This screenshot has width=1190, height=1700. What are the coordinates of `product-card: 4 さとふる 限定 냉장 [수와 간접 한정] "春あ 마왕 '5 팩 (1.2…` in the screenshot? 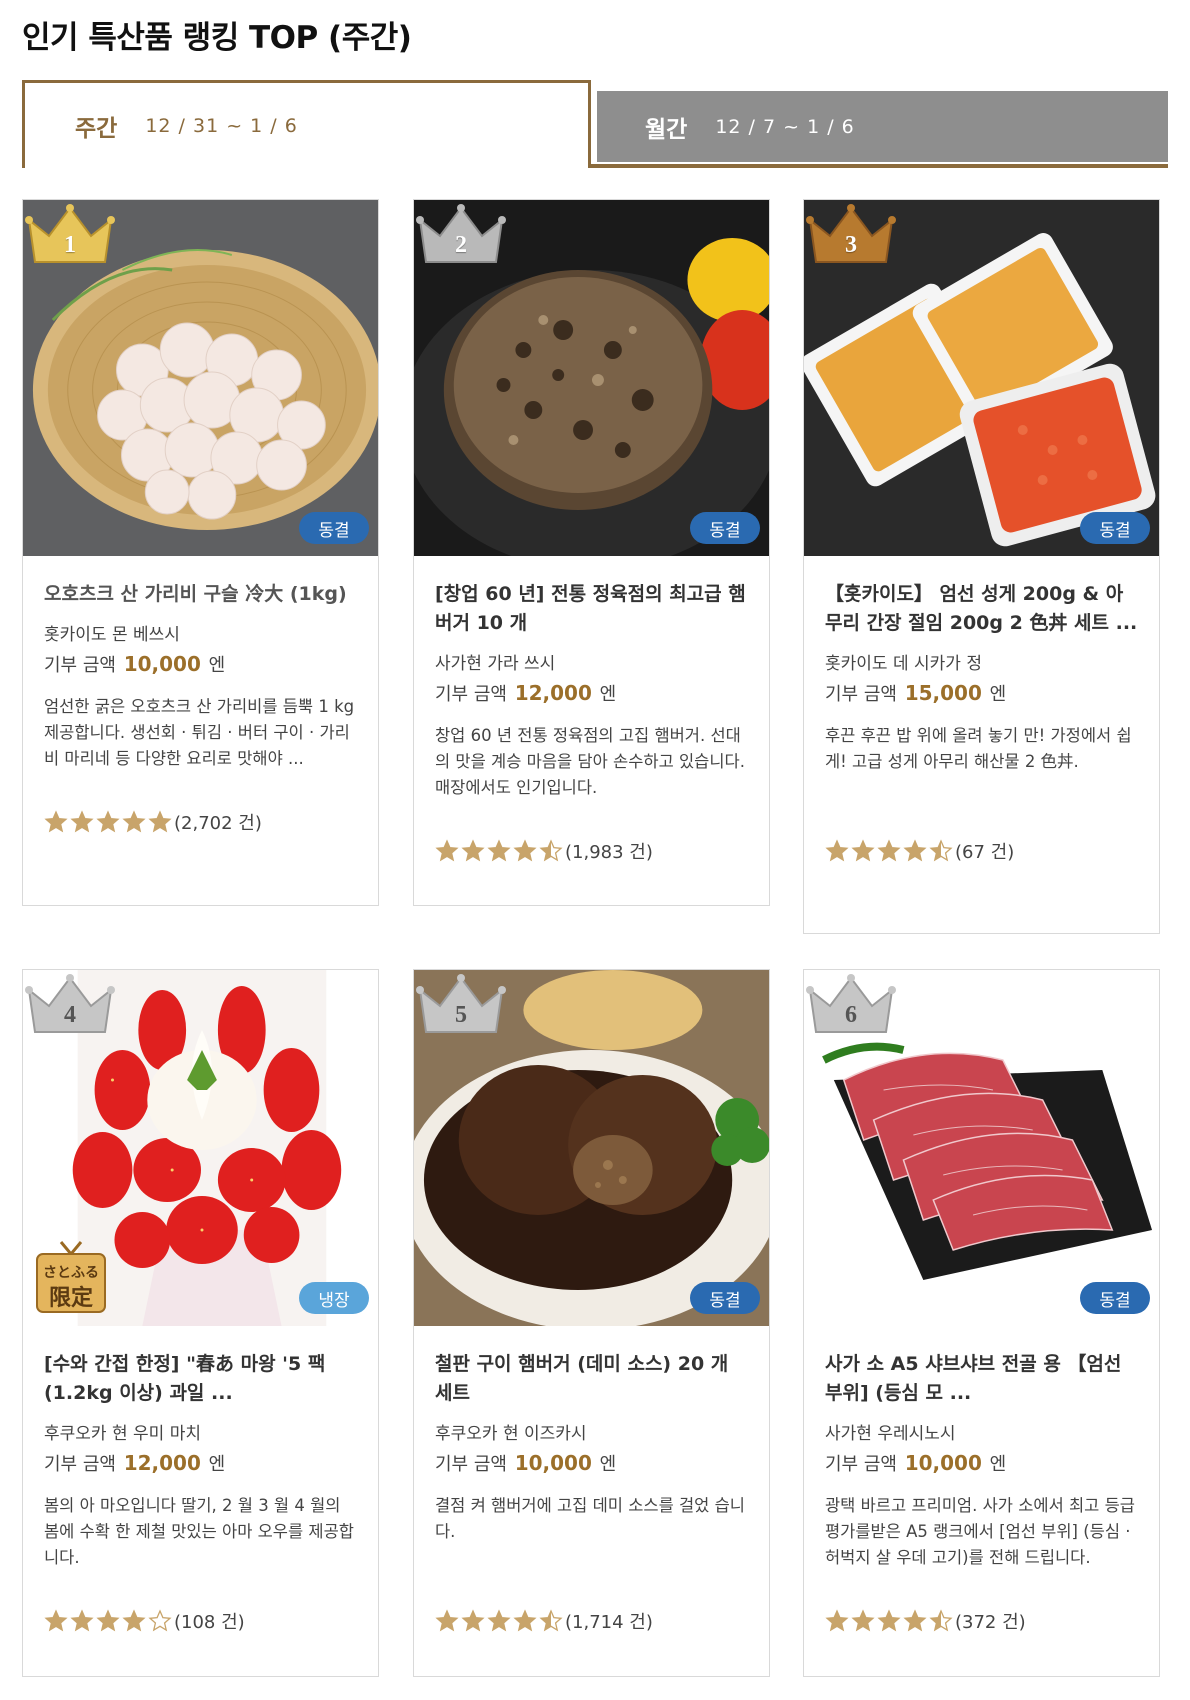 It's located at (200, 1323).